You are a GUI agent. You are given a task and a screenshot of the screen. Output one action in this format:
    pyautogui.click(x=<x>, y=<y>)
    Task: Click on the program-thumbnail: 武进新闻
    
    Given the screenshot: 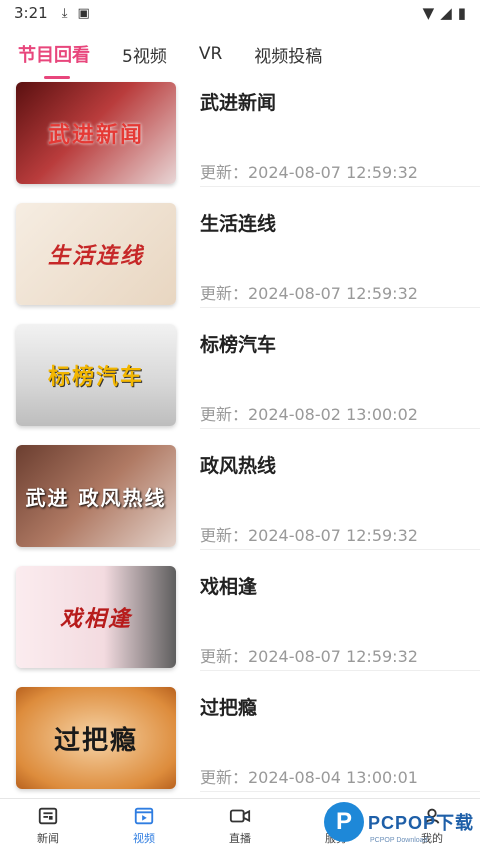 What is the action you would take?
    pyautogui.click(x=96, y=133)
    